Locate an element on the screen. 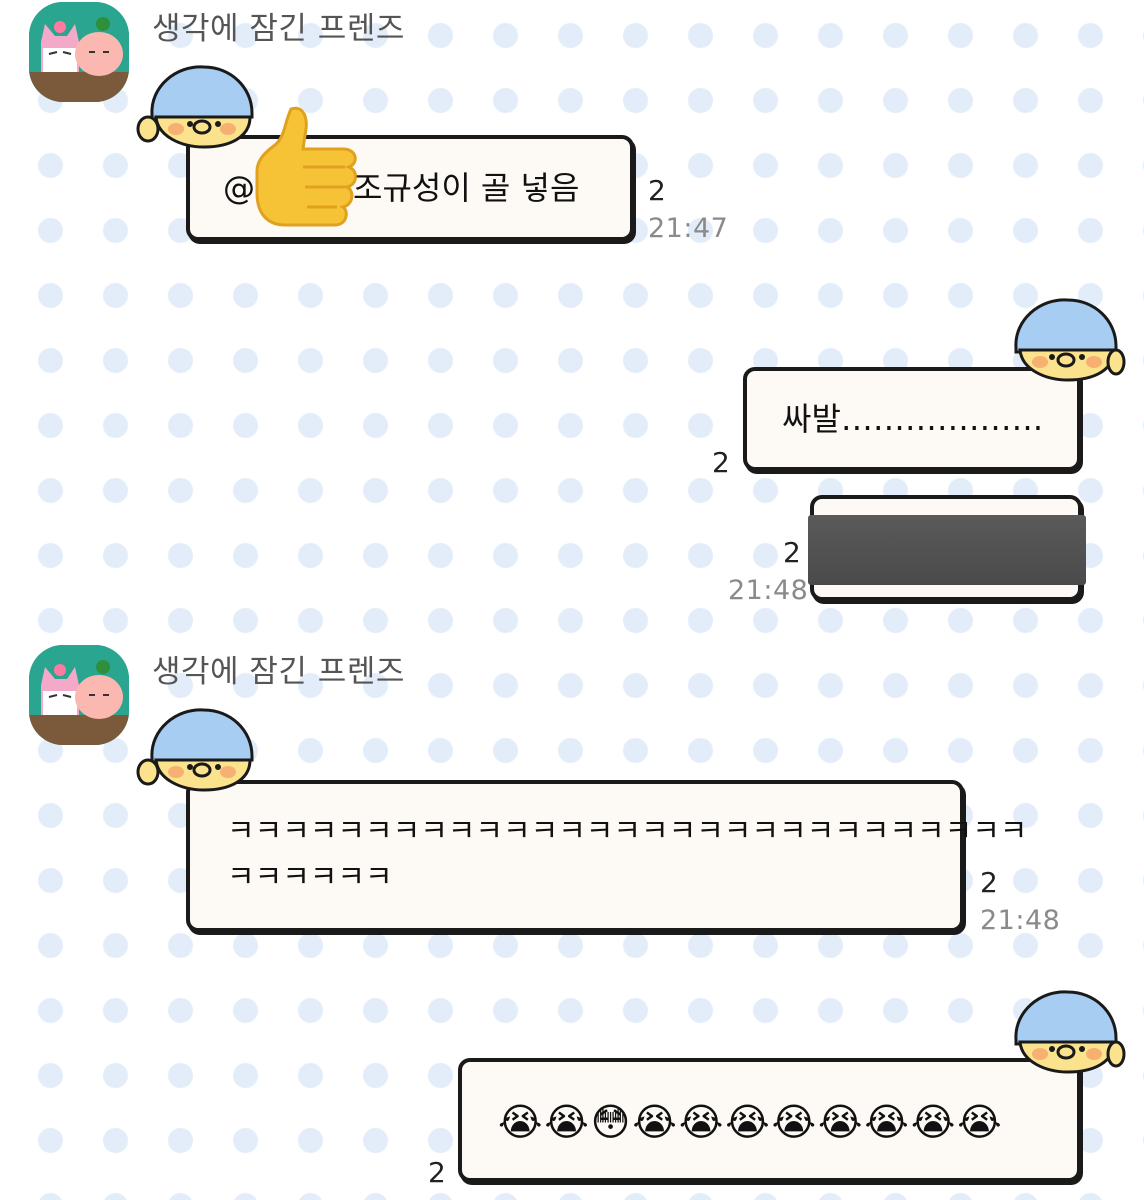  message-bubble is located at coordinates (947, 548).